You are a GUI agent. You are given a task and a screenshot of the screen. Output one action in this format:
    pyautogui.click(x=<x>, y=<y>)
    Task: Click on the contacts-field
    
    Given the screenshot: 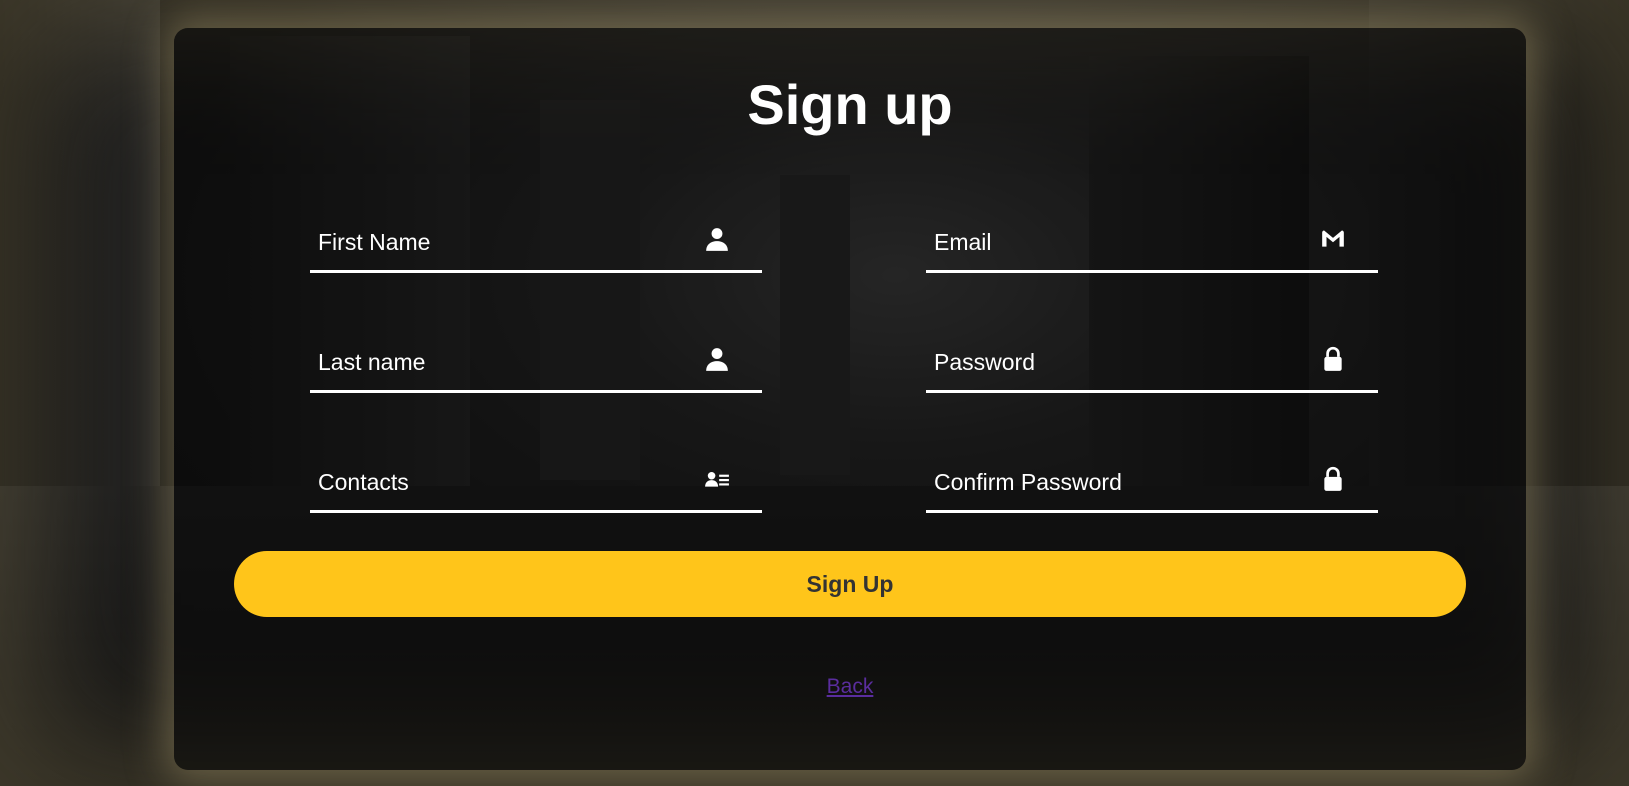 What is the action you would take?
    pyautogui.click(x=536, y=482)
    